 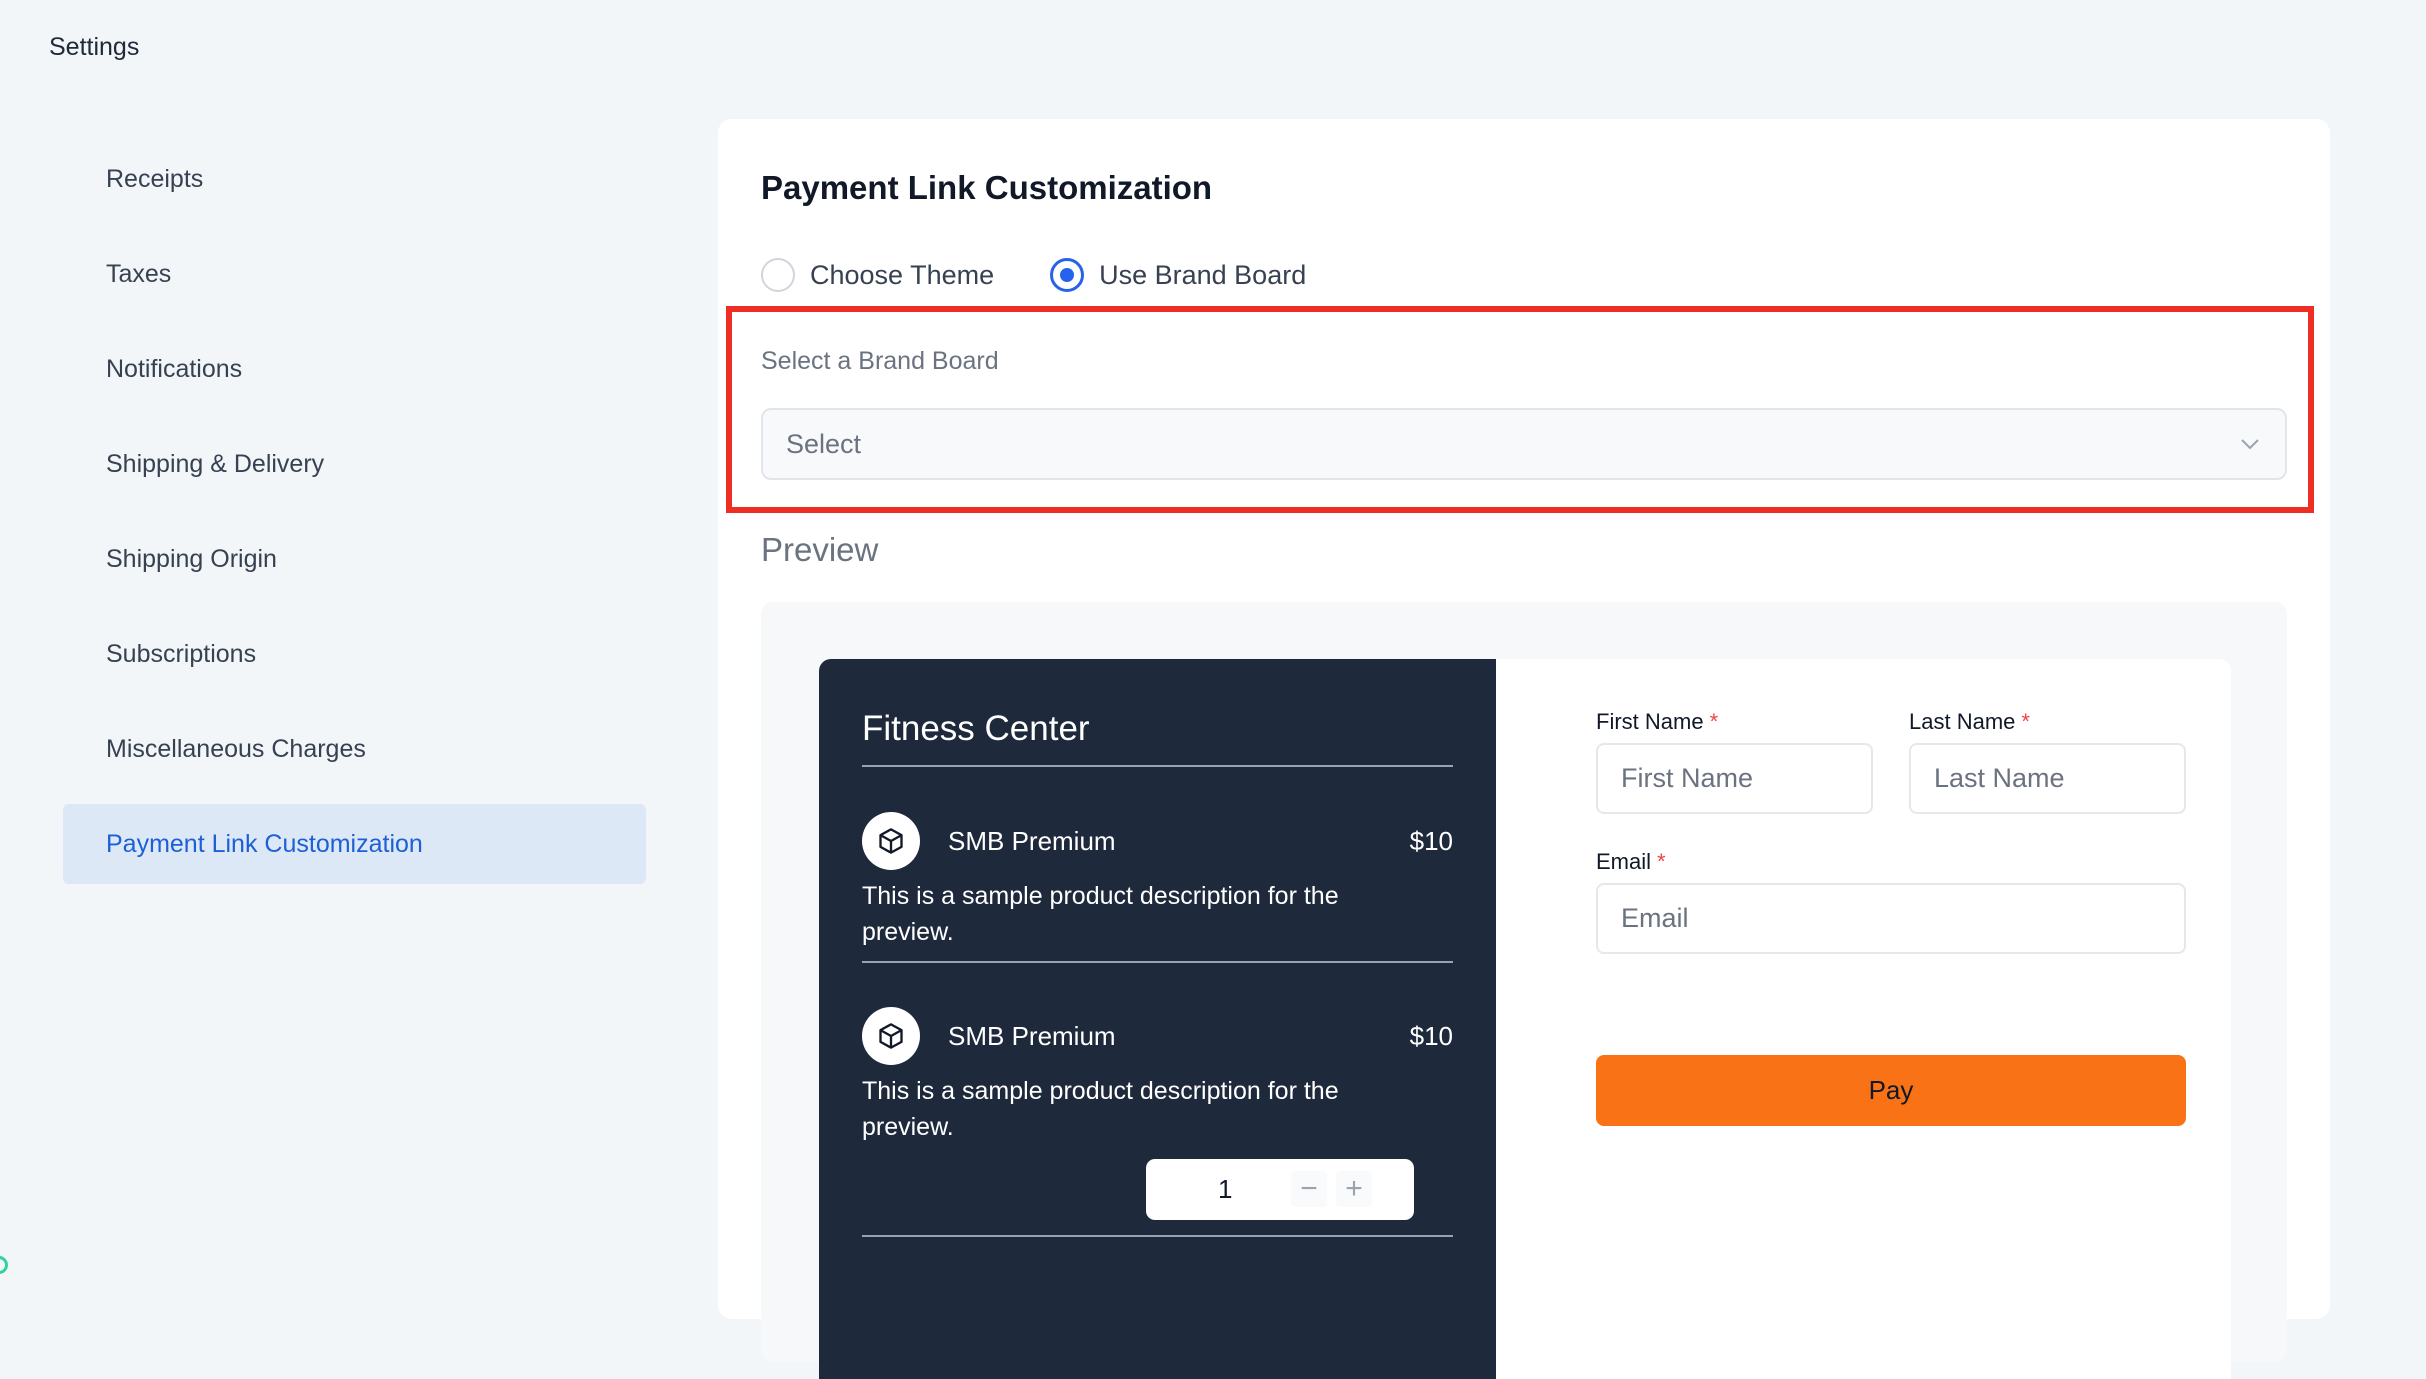 What do you see at coordinates (354, 179) in the screenshot?
I see `sidebar-item-receipts: Receipts` at bounding box center [354, 179].